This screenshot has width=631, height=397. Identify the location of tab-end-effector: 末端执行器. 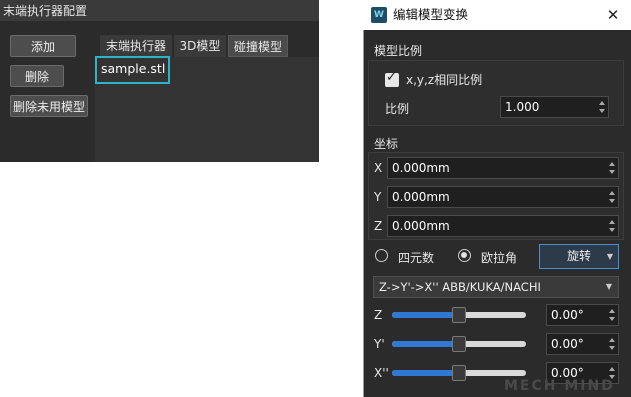
(136, 46).